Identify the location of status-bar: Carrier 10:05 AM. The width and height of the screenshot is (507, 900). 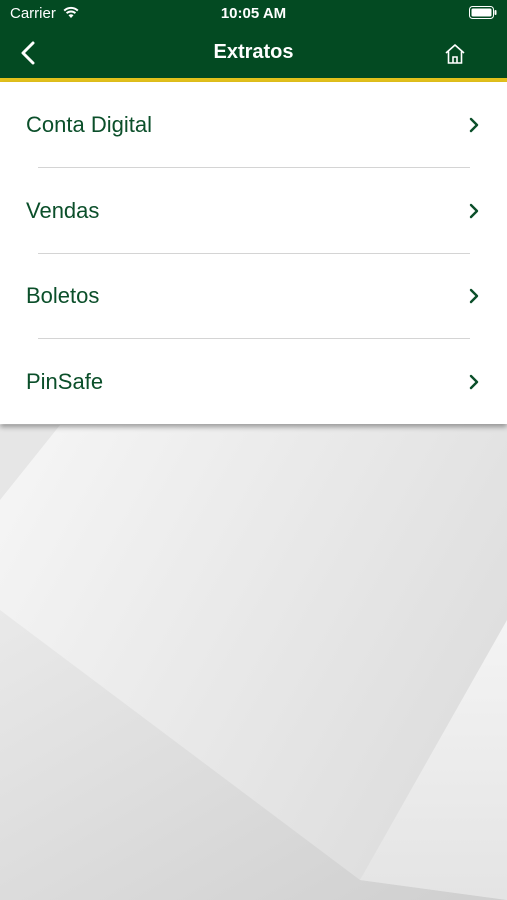
(253, 14).